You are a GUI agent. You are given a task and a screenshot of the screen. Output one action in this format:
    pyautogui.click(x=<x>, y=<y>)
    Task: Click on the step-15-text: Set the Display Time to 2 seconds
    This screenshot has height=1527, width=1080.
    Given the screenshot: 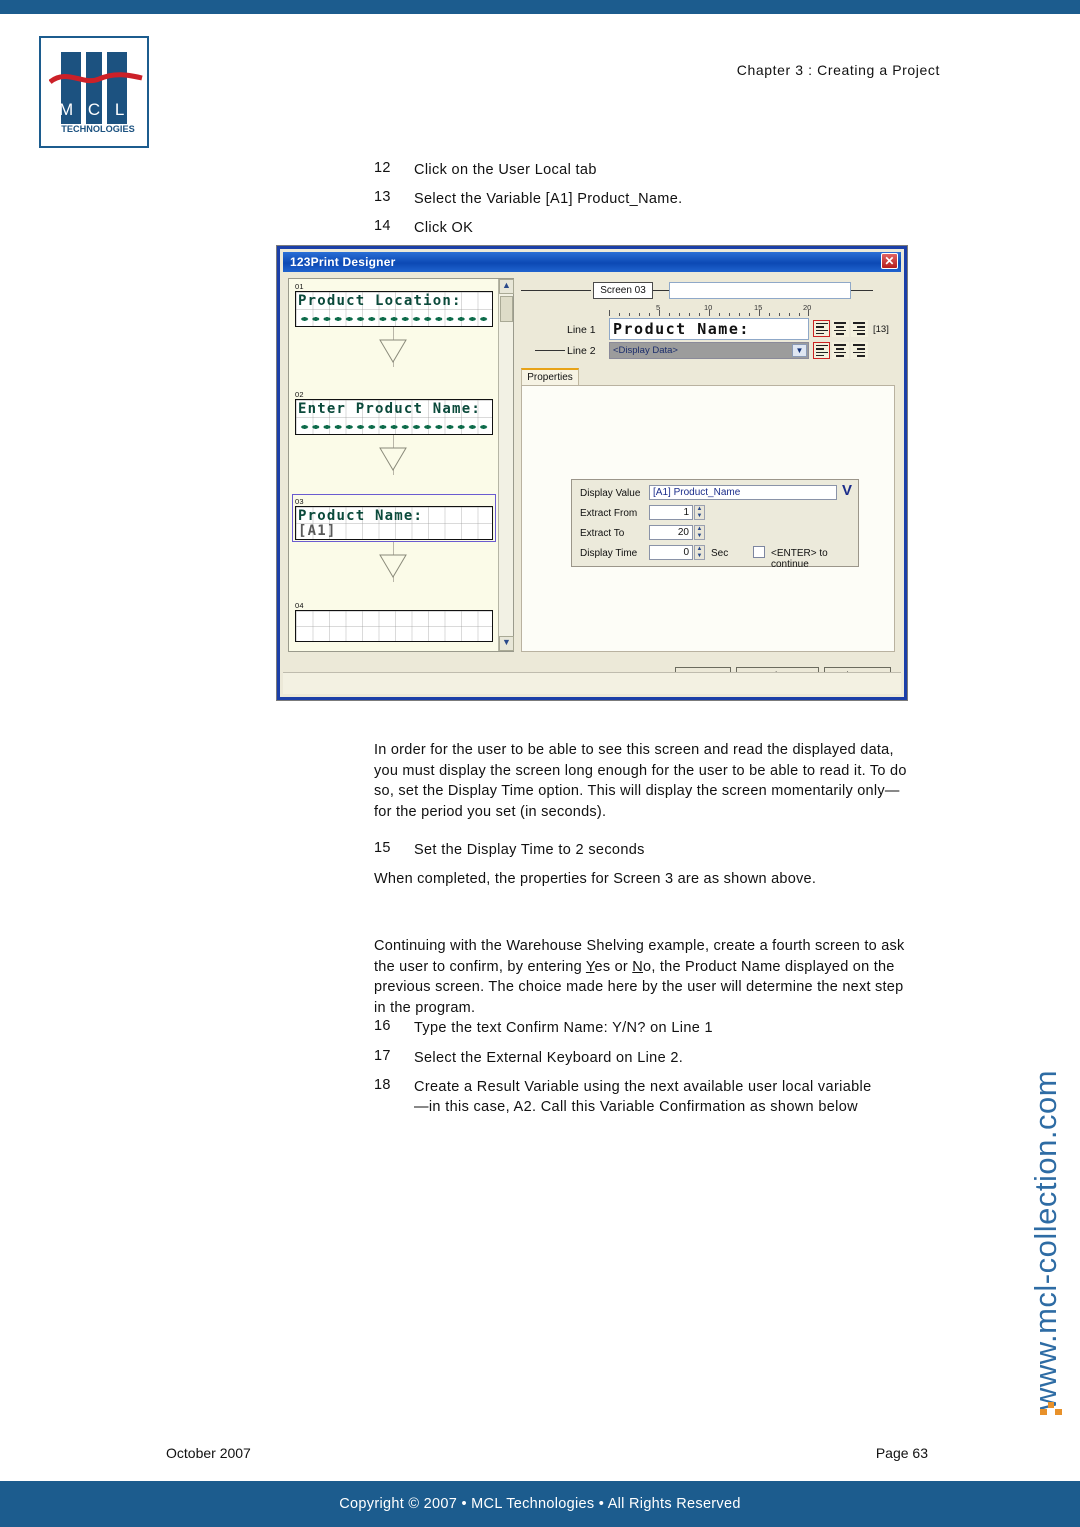 What is the action you would take?
    pyautogui.click(x=529, y=850)
    